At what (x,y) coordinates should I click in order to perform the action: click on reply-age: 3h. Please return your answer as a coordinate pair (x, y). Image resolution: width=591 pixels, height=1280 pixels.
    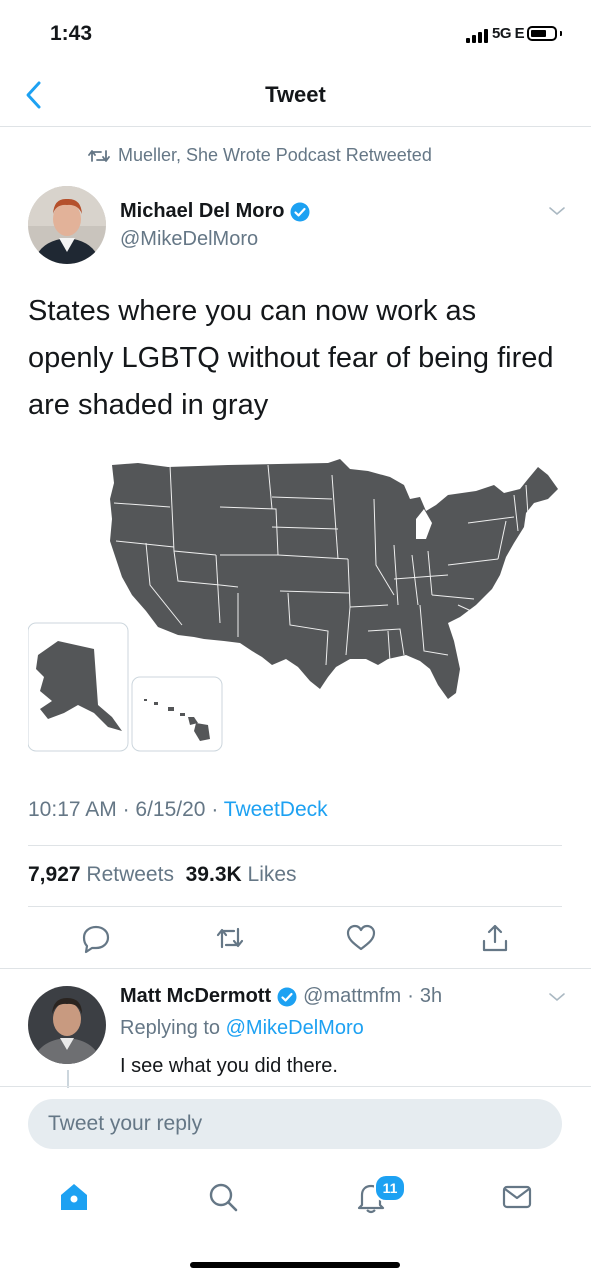
    Looking at the image, I should click on (431, 996).